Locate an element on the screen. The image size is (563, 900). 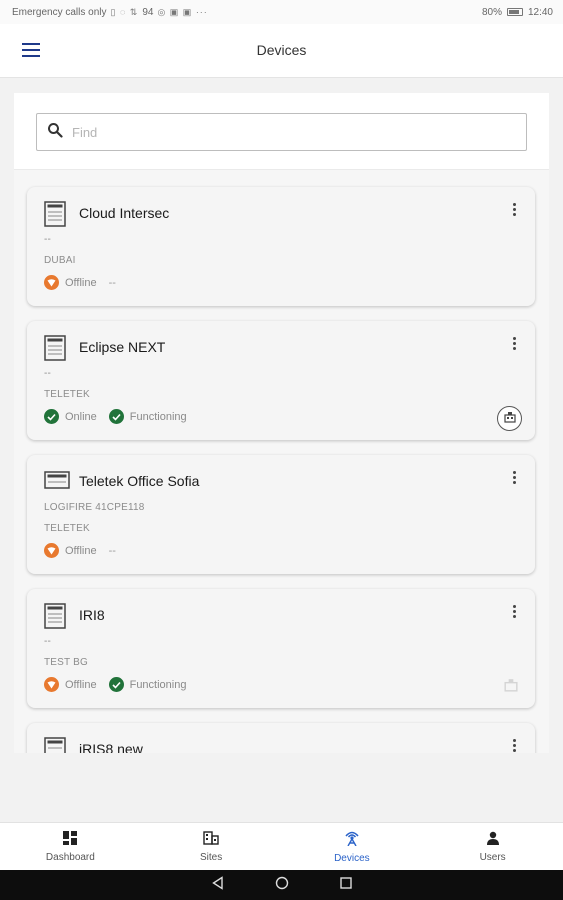
dashboard-icon is located at coordinates (70, 839).